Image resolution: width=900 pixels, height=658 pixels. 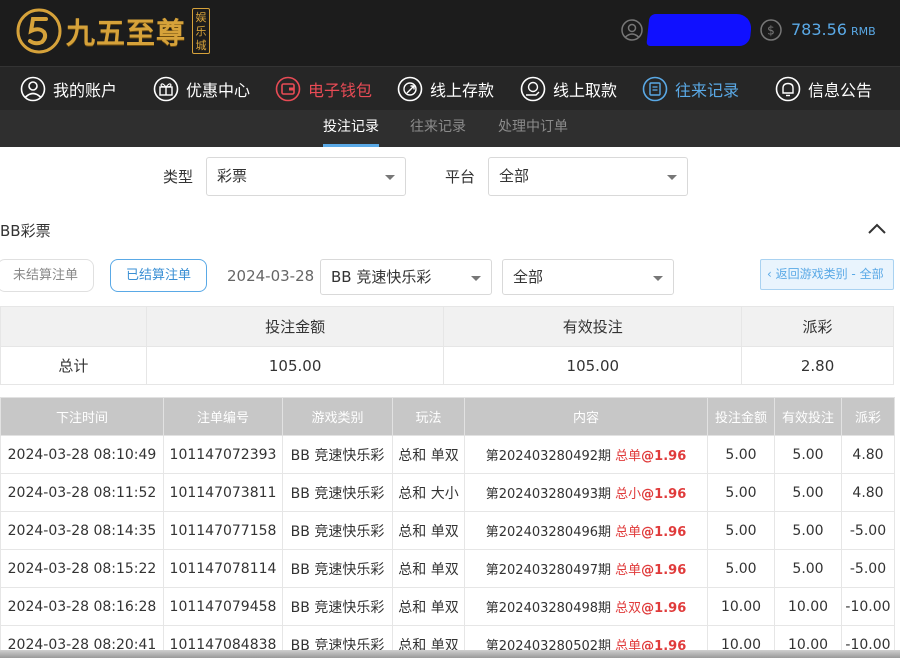 What do you see at coordinates (840, 90) in the screenshot?
I see `nav-label: 信息公告` at bounding box center [840, 90].